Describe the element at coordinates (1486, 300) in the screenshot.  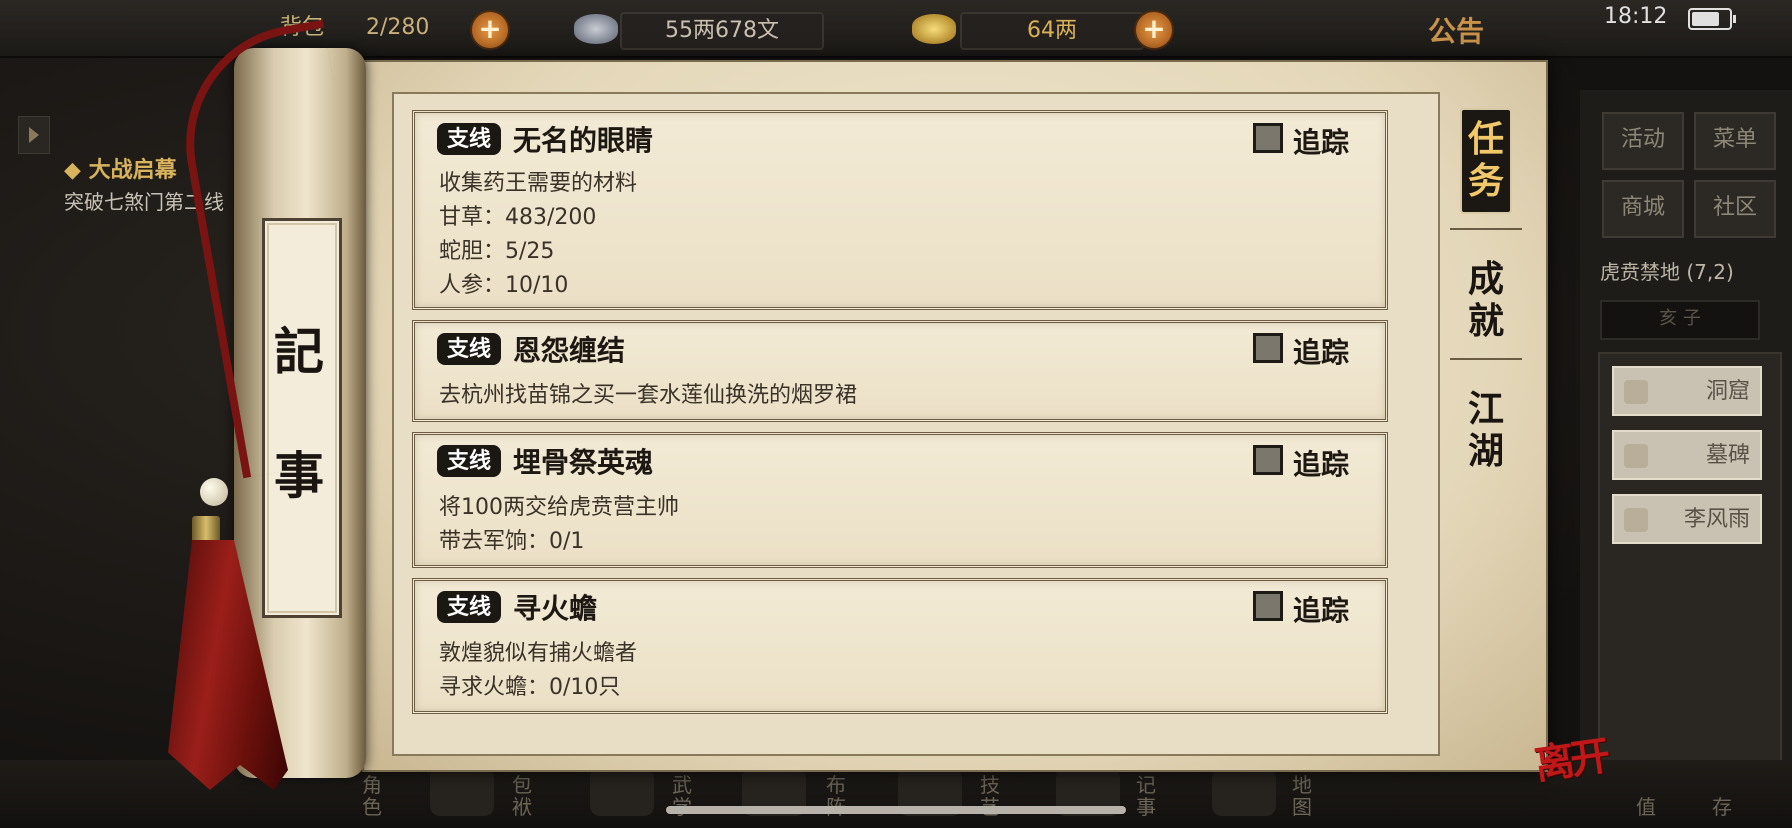
I see `tab-achievements: 成就` at that location.